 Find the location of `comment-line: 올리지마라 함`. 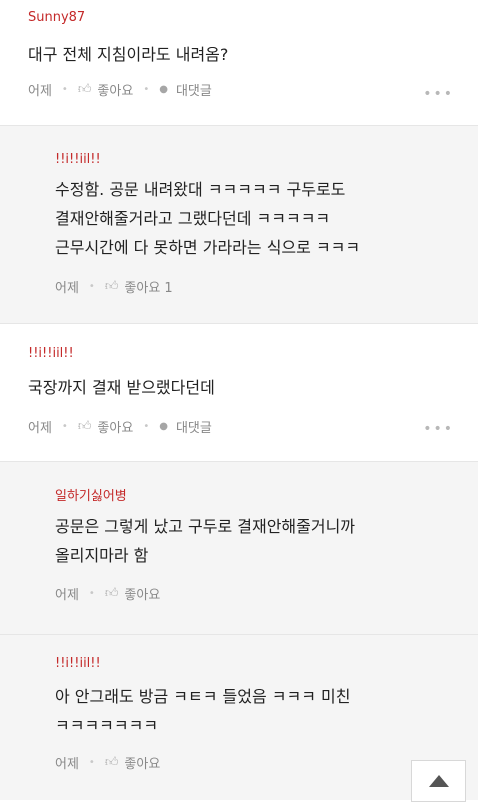

comment-line: 올리지마라 함 is located at coordinates (102, 555).